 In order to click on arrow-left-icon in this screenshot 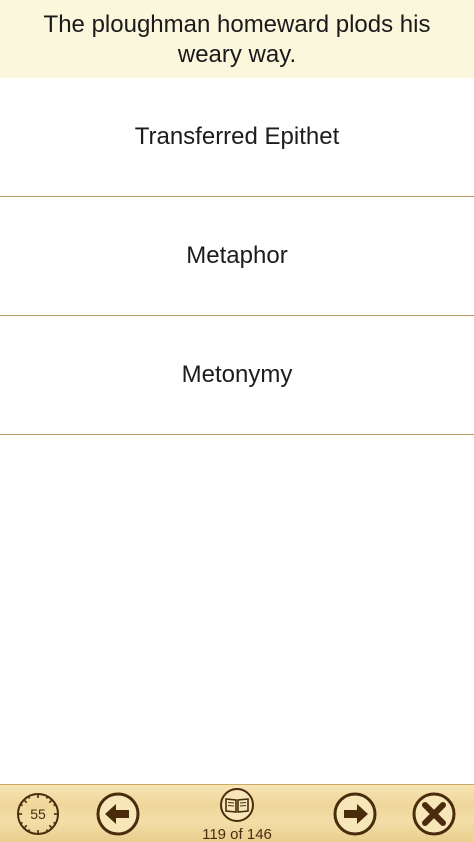, I will do `click(118, 814)`.